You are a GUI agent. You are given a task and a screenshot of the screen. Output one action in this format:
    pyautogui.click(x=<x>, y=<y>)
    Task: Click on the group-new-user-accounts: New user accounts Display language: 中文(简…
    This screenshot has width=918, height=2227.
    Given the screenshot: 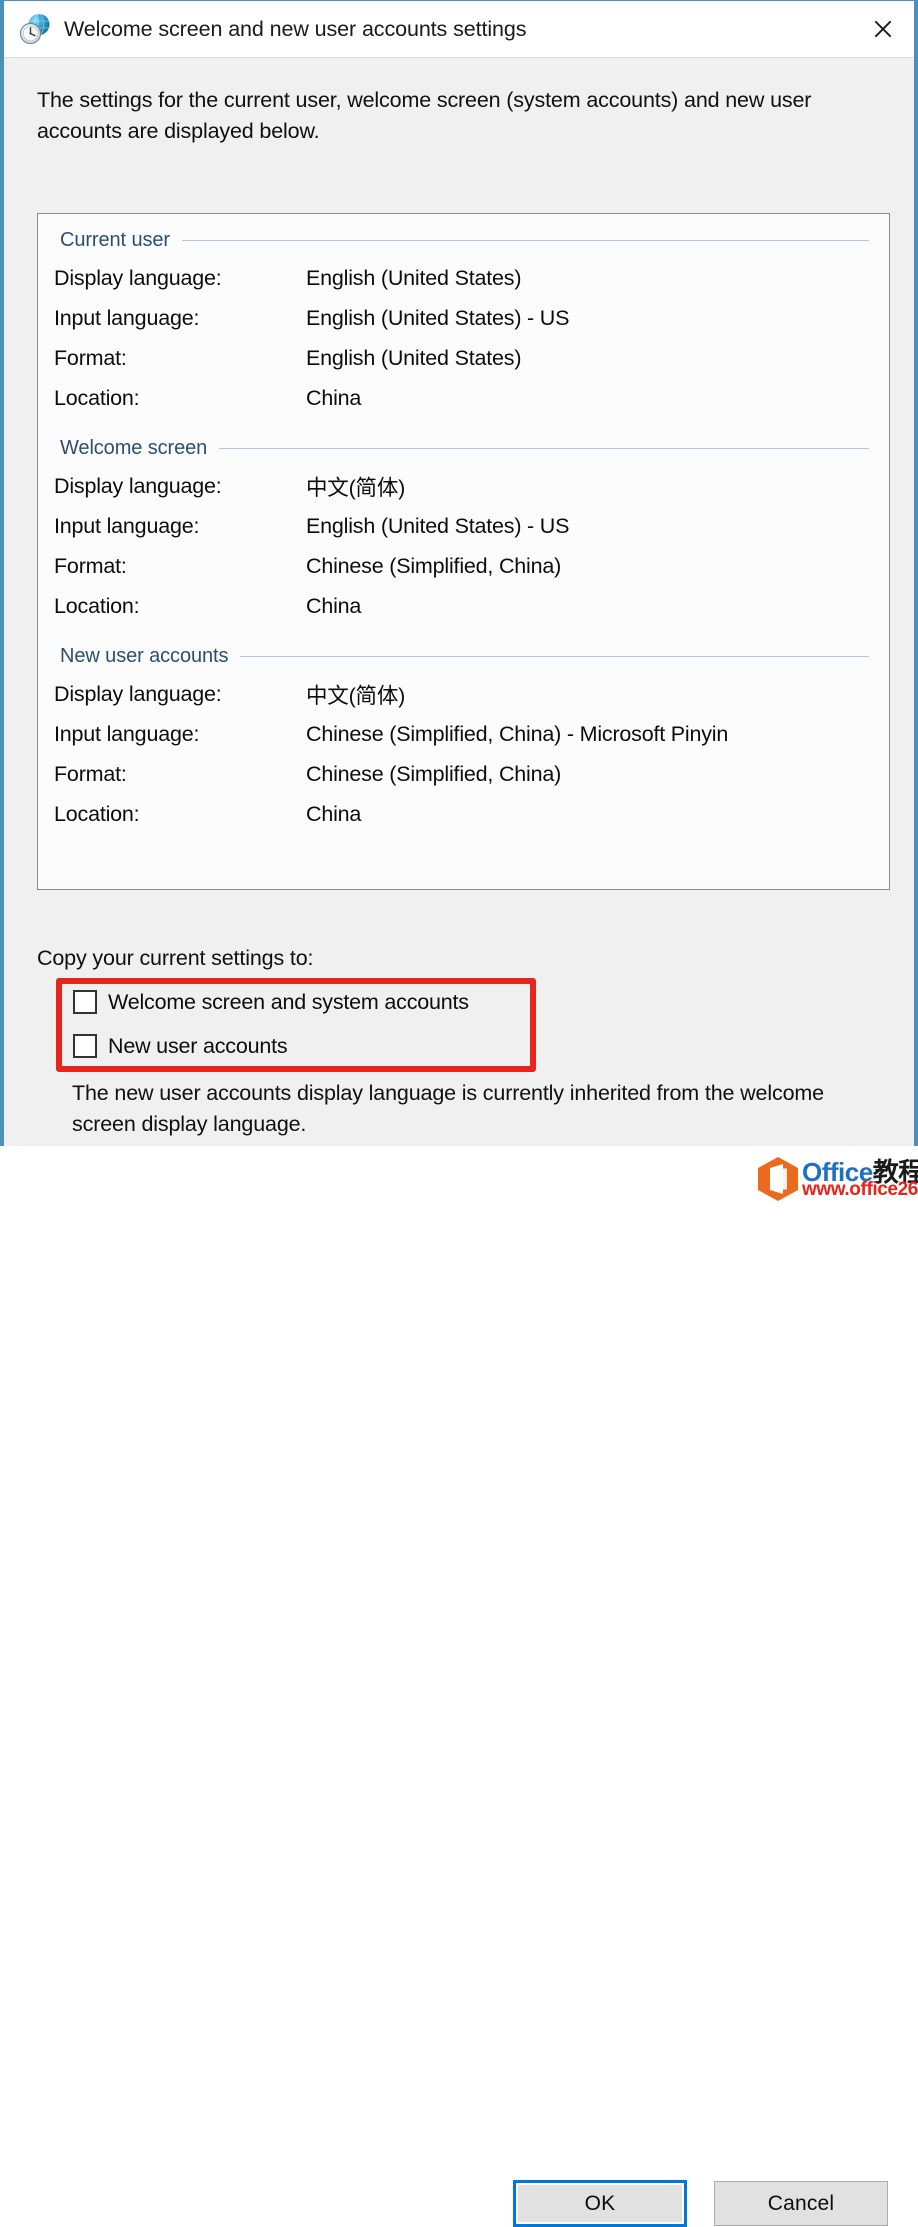 What is the action you would take?
    pyautogui.click(x=463, y=739)
    